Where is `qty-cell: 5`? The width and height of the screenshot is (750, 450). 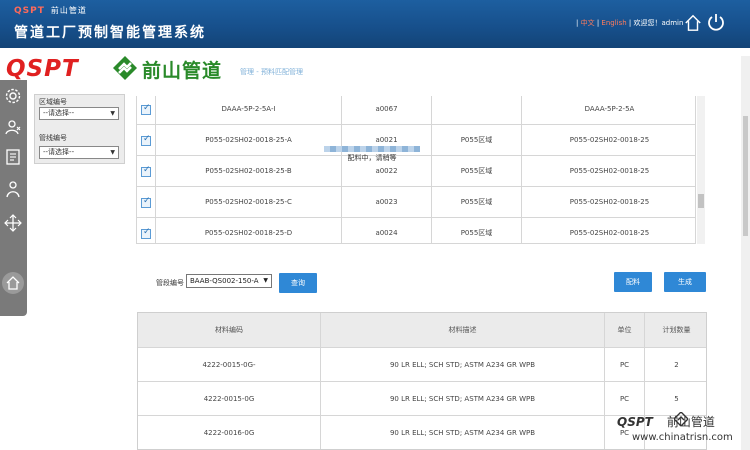
qty-cell: 5 is located at coordinates (675, 399).